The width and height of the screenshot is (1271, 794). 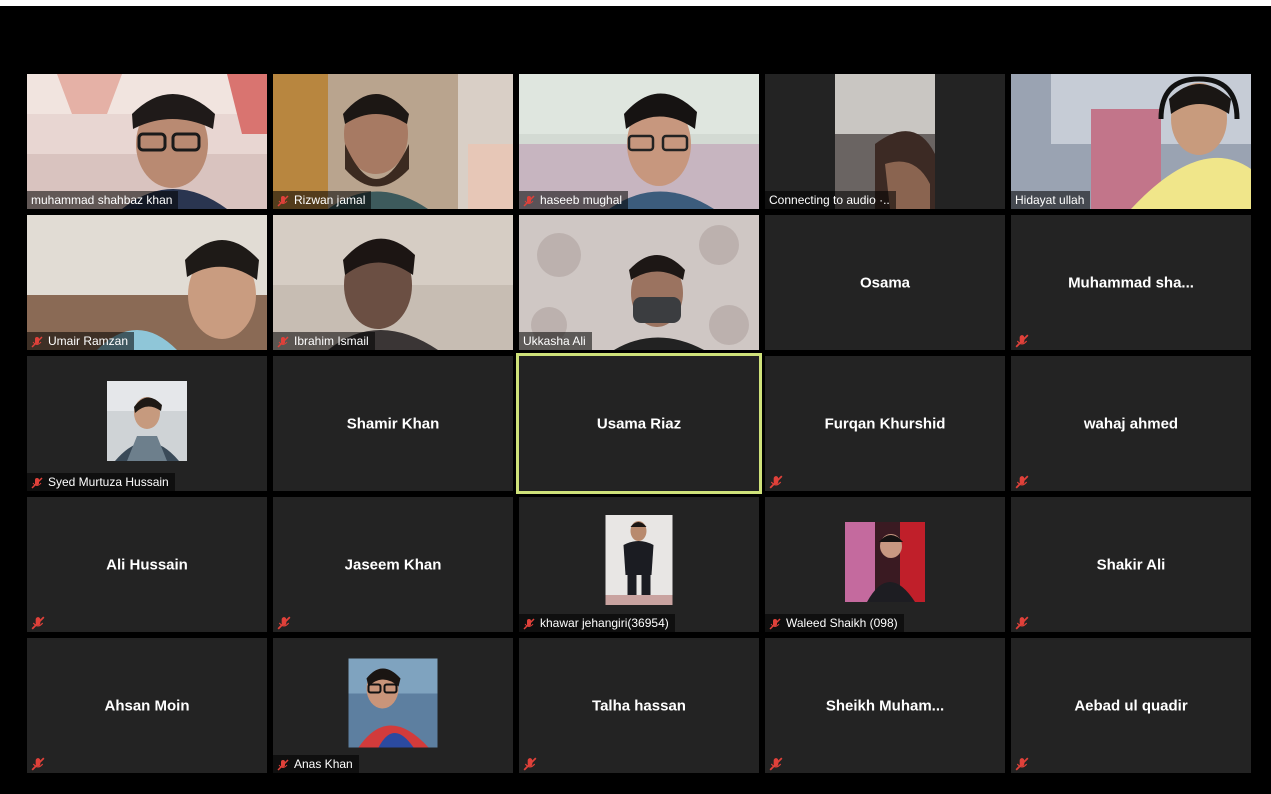 I want to click on participant-name: Talha hassan, so click(x=639, y=705).